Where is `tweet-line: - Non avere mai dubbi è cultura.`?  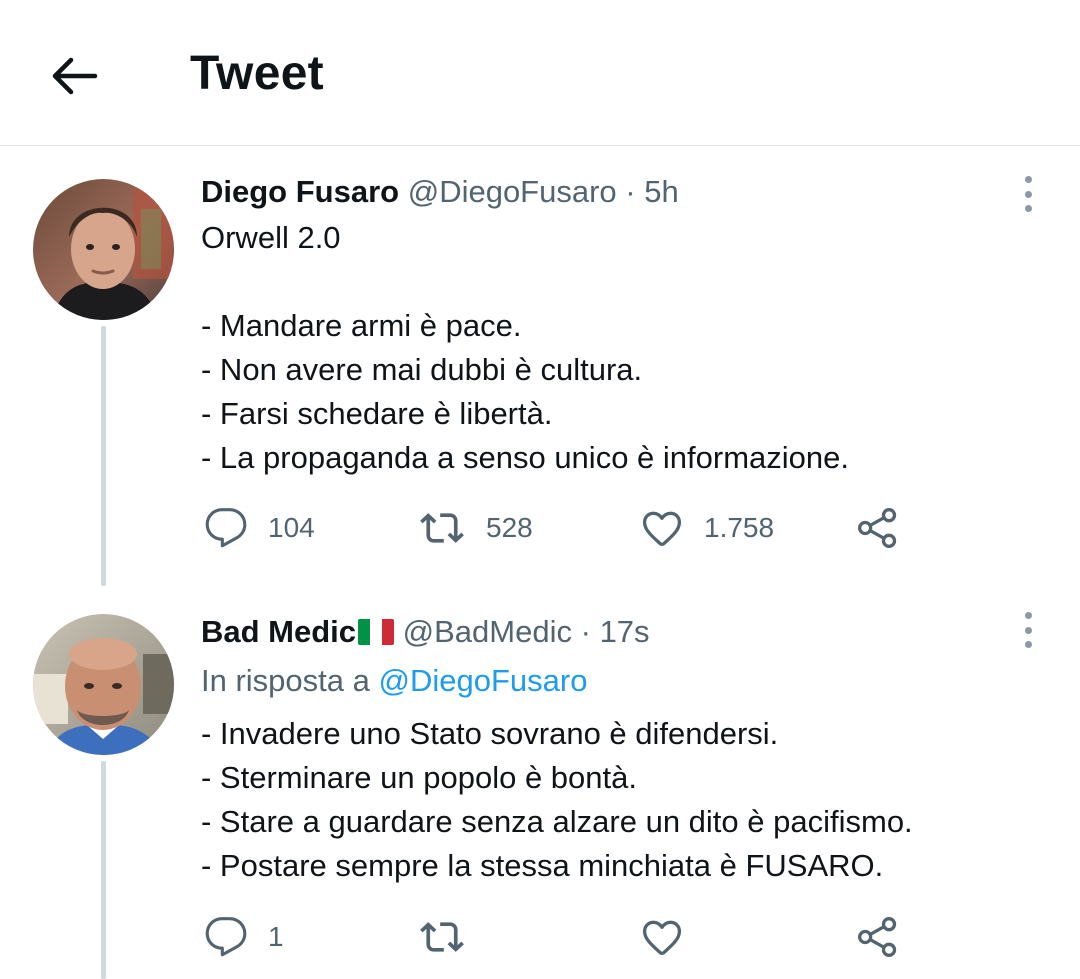 tweet-line: - Non avere mai dubbi è cultura. is located at coordinates (422, 369).